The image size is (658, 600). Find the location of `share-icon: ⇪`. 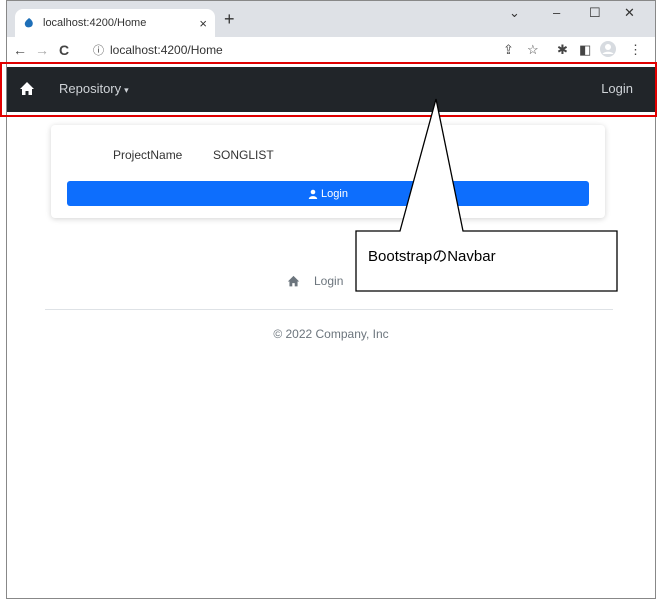

share-icon: ⇪ is located at coordinates (508, 50).